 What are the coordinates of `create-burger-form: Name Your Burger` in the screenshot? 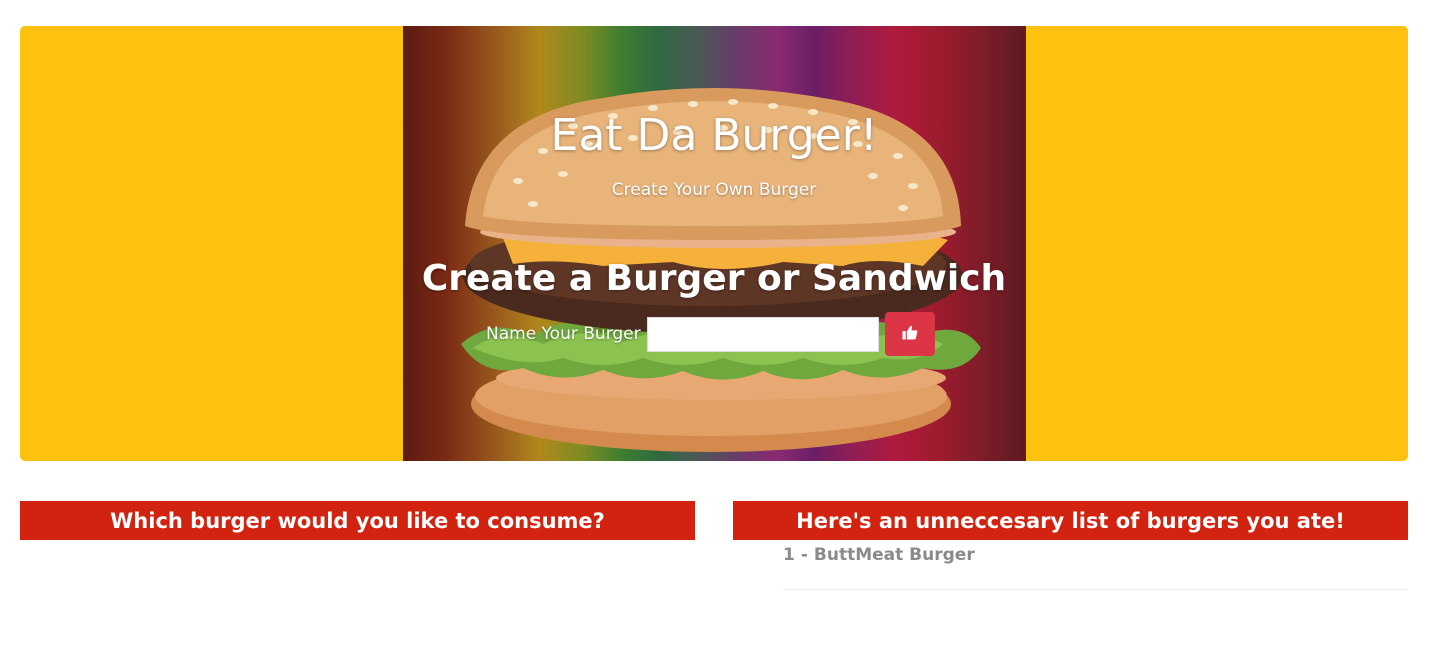 It's located at (710, 334).